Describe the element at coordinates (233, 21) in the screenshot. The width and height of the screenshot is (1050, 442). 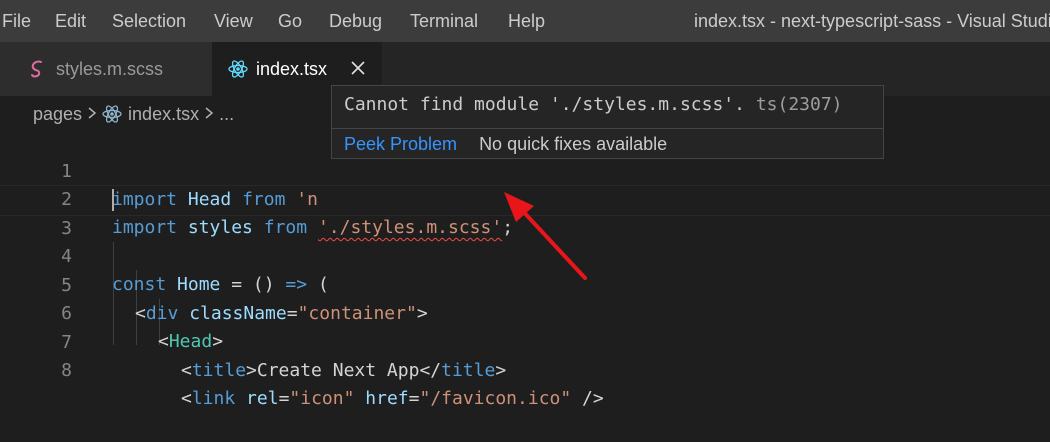
I see `menu-view: View` at that location.